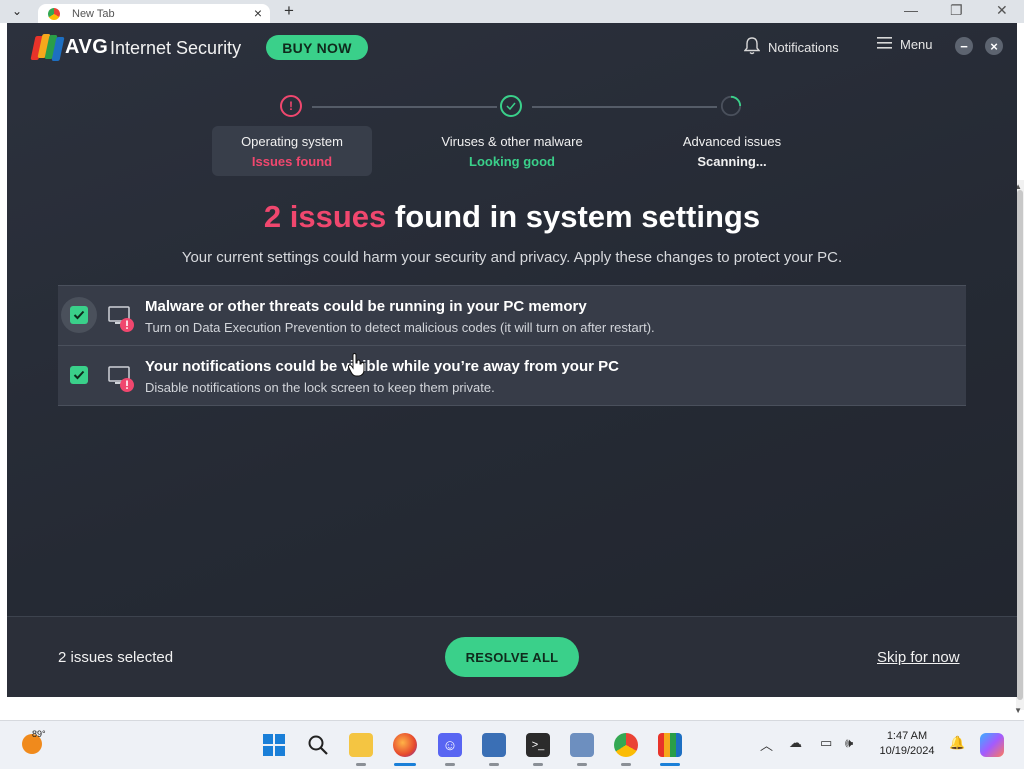 The width and height of the screenshot is (1024, 769). I want to click on window-close-icon: ✕, so click(1002, 10).